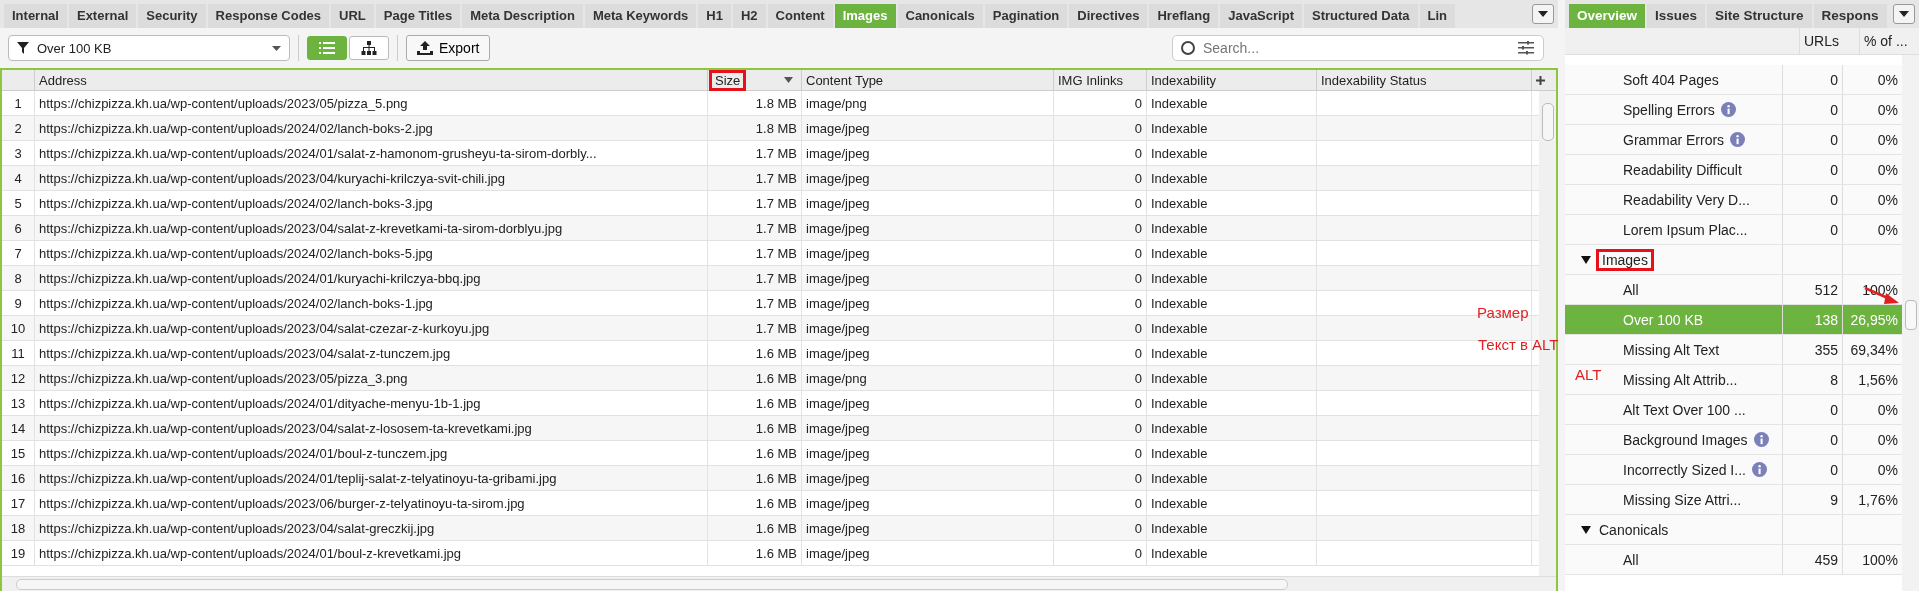 The width and height of the screenshot is (1919, 591). I want to click on row-number: 14, so click(18, 428).